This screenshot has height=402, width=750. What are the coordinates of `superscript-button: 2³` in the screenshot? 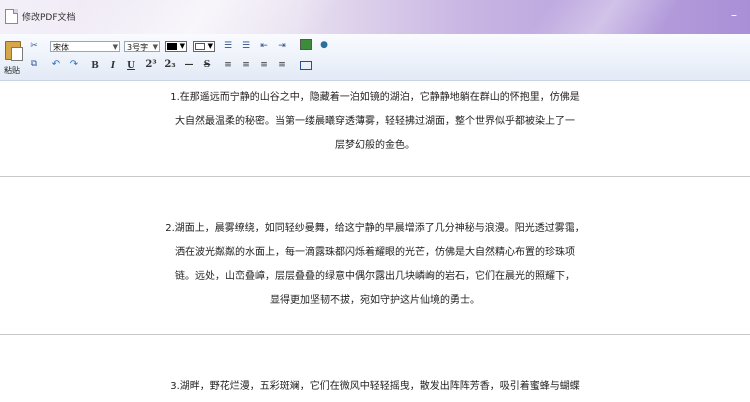 It's located at (151, 65).